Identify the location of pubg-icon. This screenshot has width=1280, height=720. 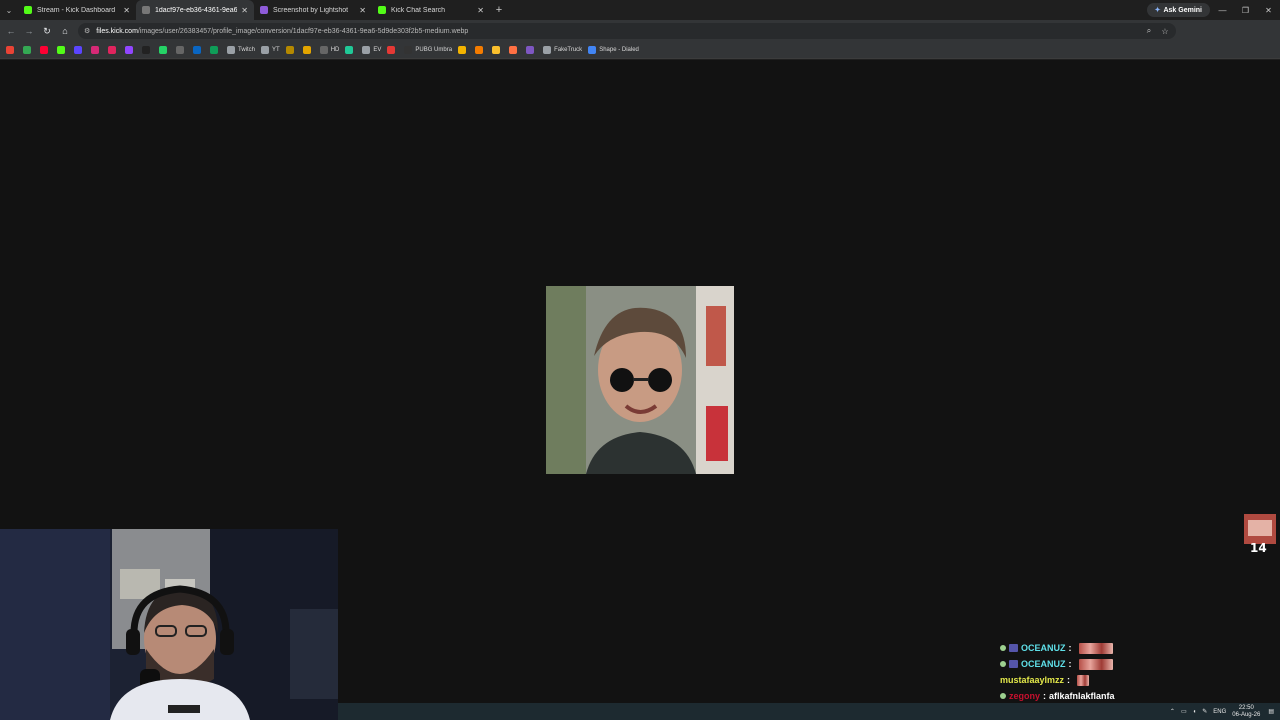
(408, 50).